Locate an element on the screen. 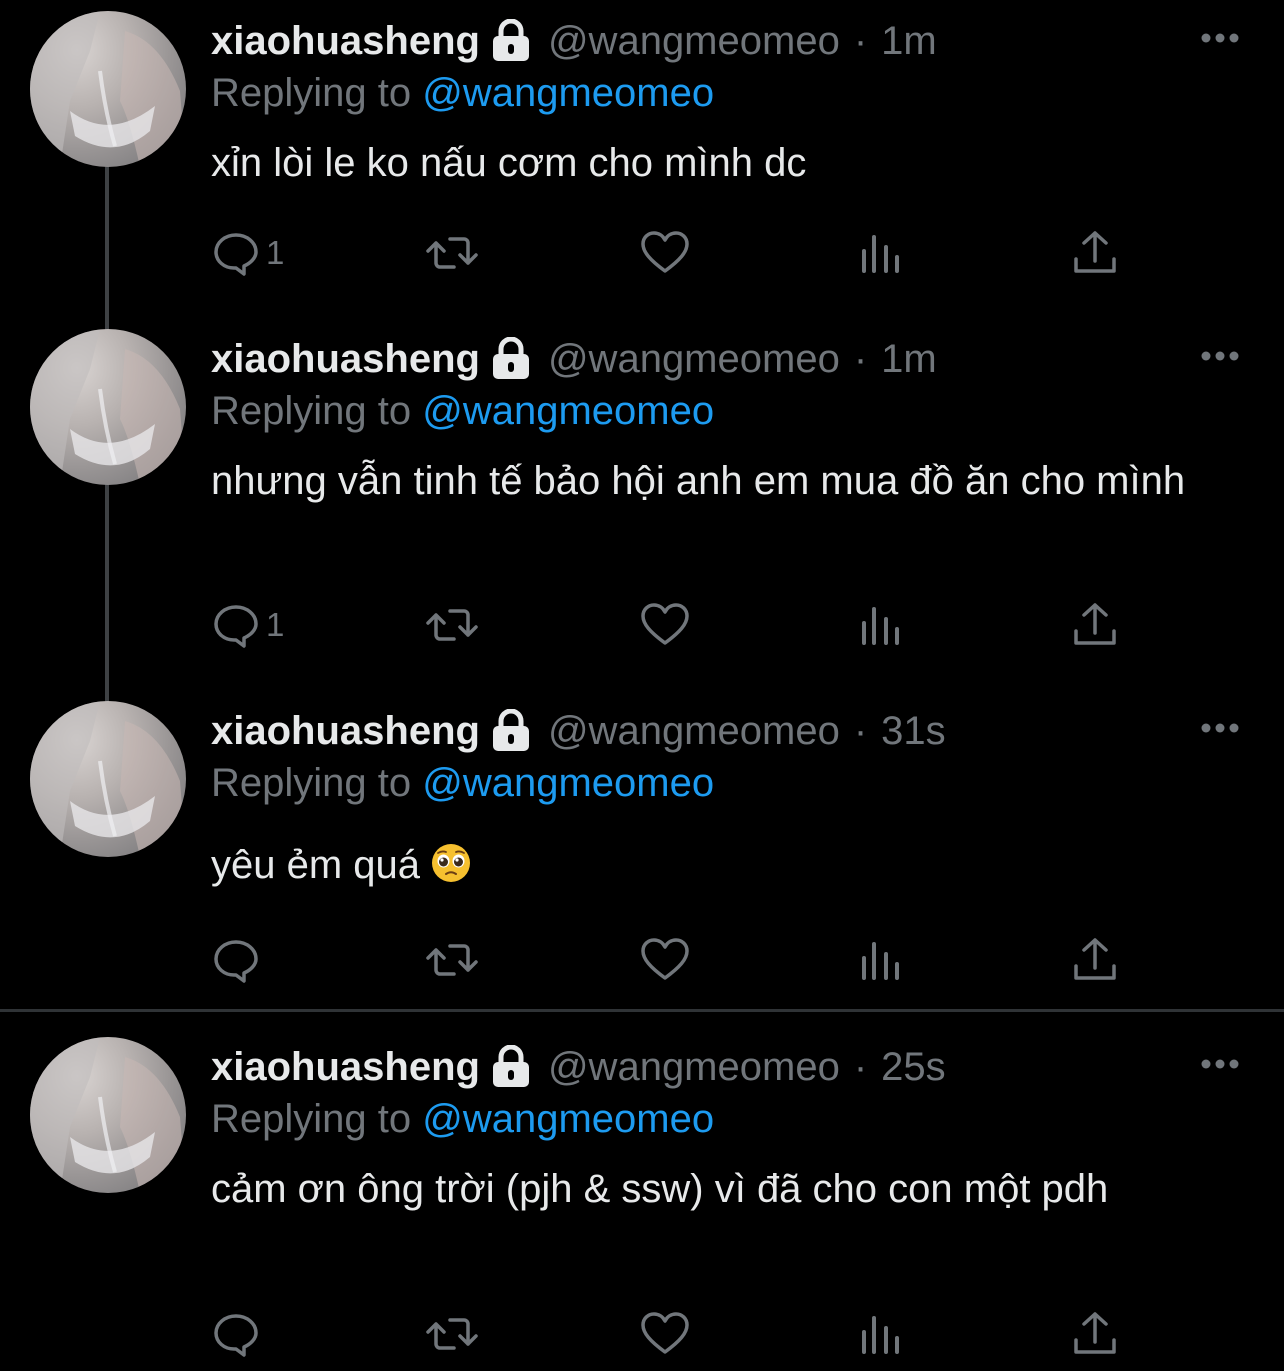  pleading-face-emoji is located at coordinates (451, 863).